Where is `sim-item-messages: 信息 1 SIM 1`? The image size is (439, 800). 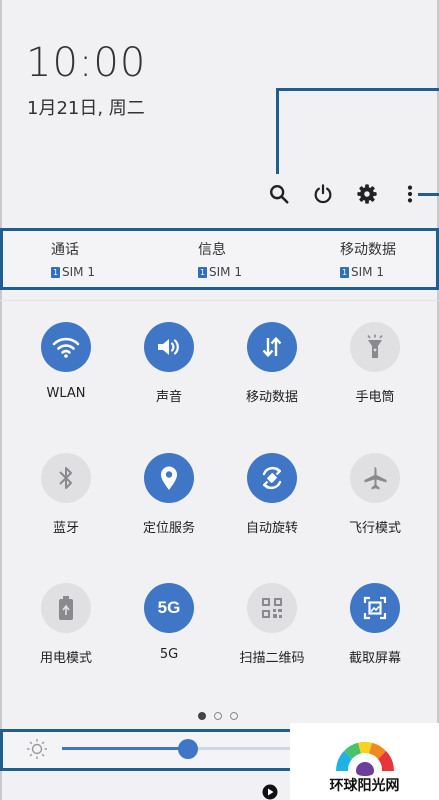 sim-item-messages: 信息 1 SIM 1 is located at coordinates (220, 259).